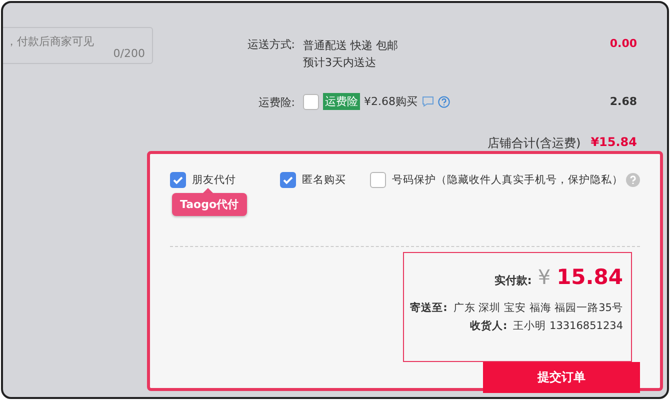  I want to click on receiver-text: 王小明 13316851234, so click(568, 326).